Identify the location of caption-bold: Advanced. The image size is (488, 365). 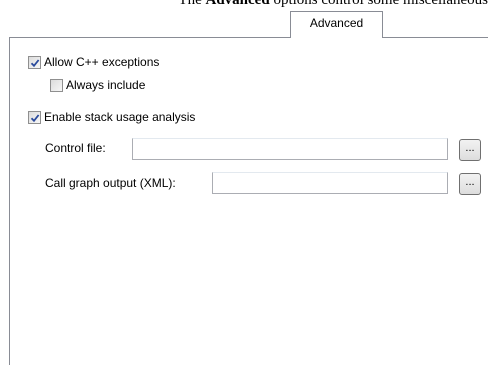
(237, 4).